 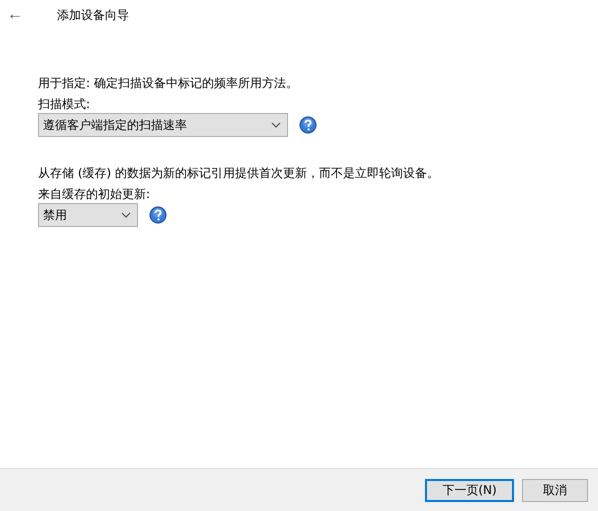 What do you see at coordinates (239, 173) in the screenshot?
I see `description-text: 从存储 (缓存) 的数据为新的标记引用提供首次更新，而不是立即轮询设备。` at bounding box center [239, 173].